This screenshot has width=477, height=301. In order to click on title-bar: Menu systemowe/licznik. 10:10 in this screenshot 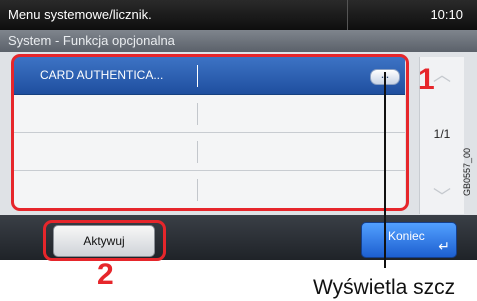, I will do `click(238, 15)`.